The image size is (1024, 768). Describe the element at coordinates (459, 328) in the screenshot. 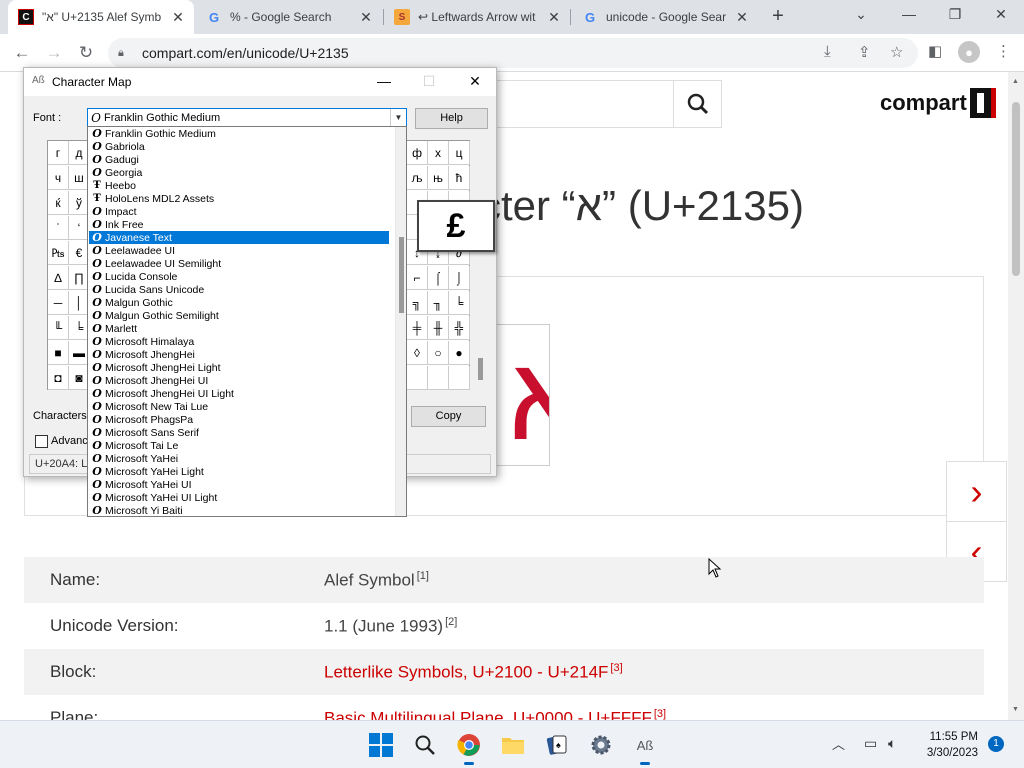

I see `grid-cell: ╬` at that location.